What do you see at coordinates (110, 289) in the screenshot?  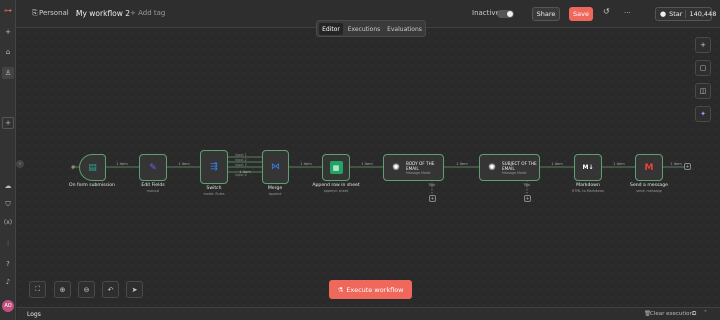 I see `undo-icon: ↶` at bounding box center [110, 289].